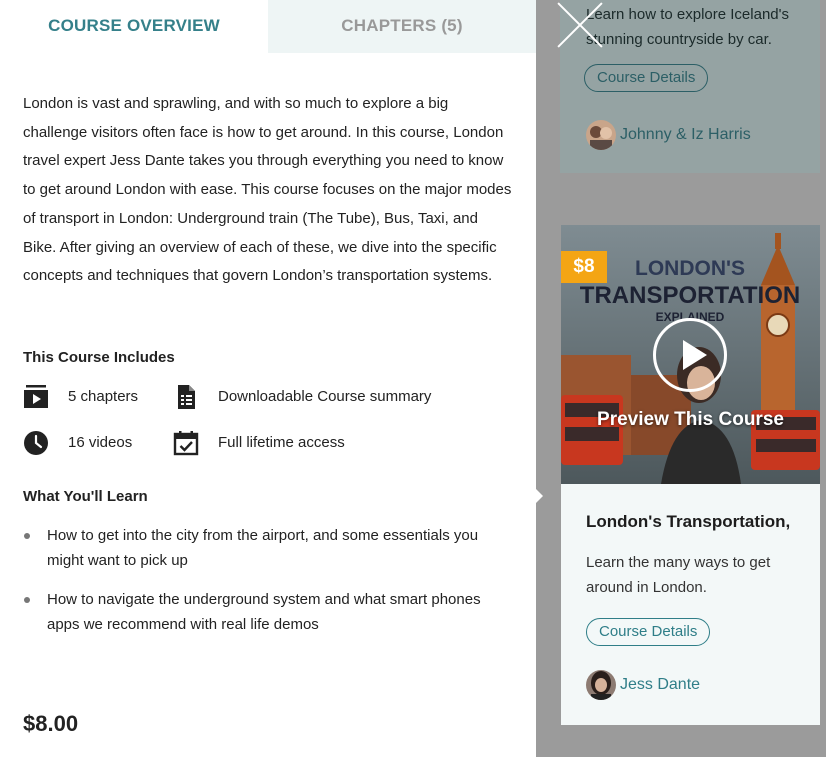 This screenshot has width=826, height=757. What do you see at coordinates (685, 134) in the screenshot?
I see `author-name: Johnny & Iz Harris` at bounding box center [685, 134].